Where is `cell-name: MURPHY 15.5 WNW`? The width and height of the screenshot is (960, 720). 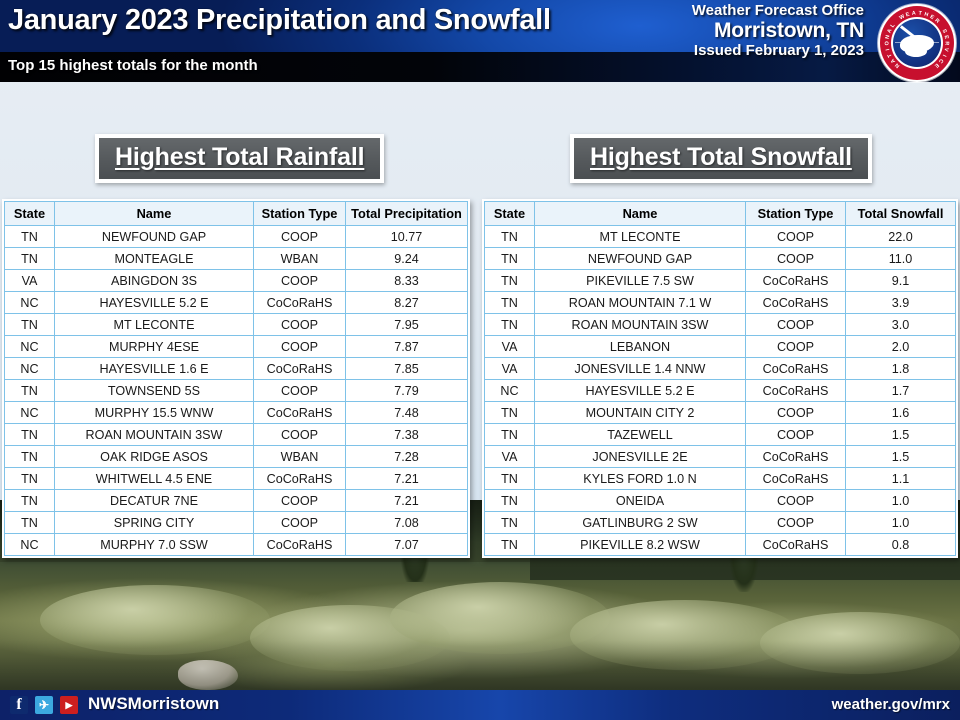 cell-name: MURPHY 15.5 WNW is located at coordinates (154, 412).